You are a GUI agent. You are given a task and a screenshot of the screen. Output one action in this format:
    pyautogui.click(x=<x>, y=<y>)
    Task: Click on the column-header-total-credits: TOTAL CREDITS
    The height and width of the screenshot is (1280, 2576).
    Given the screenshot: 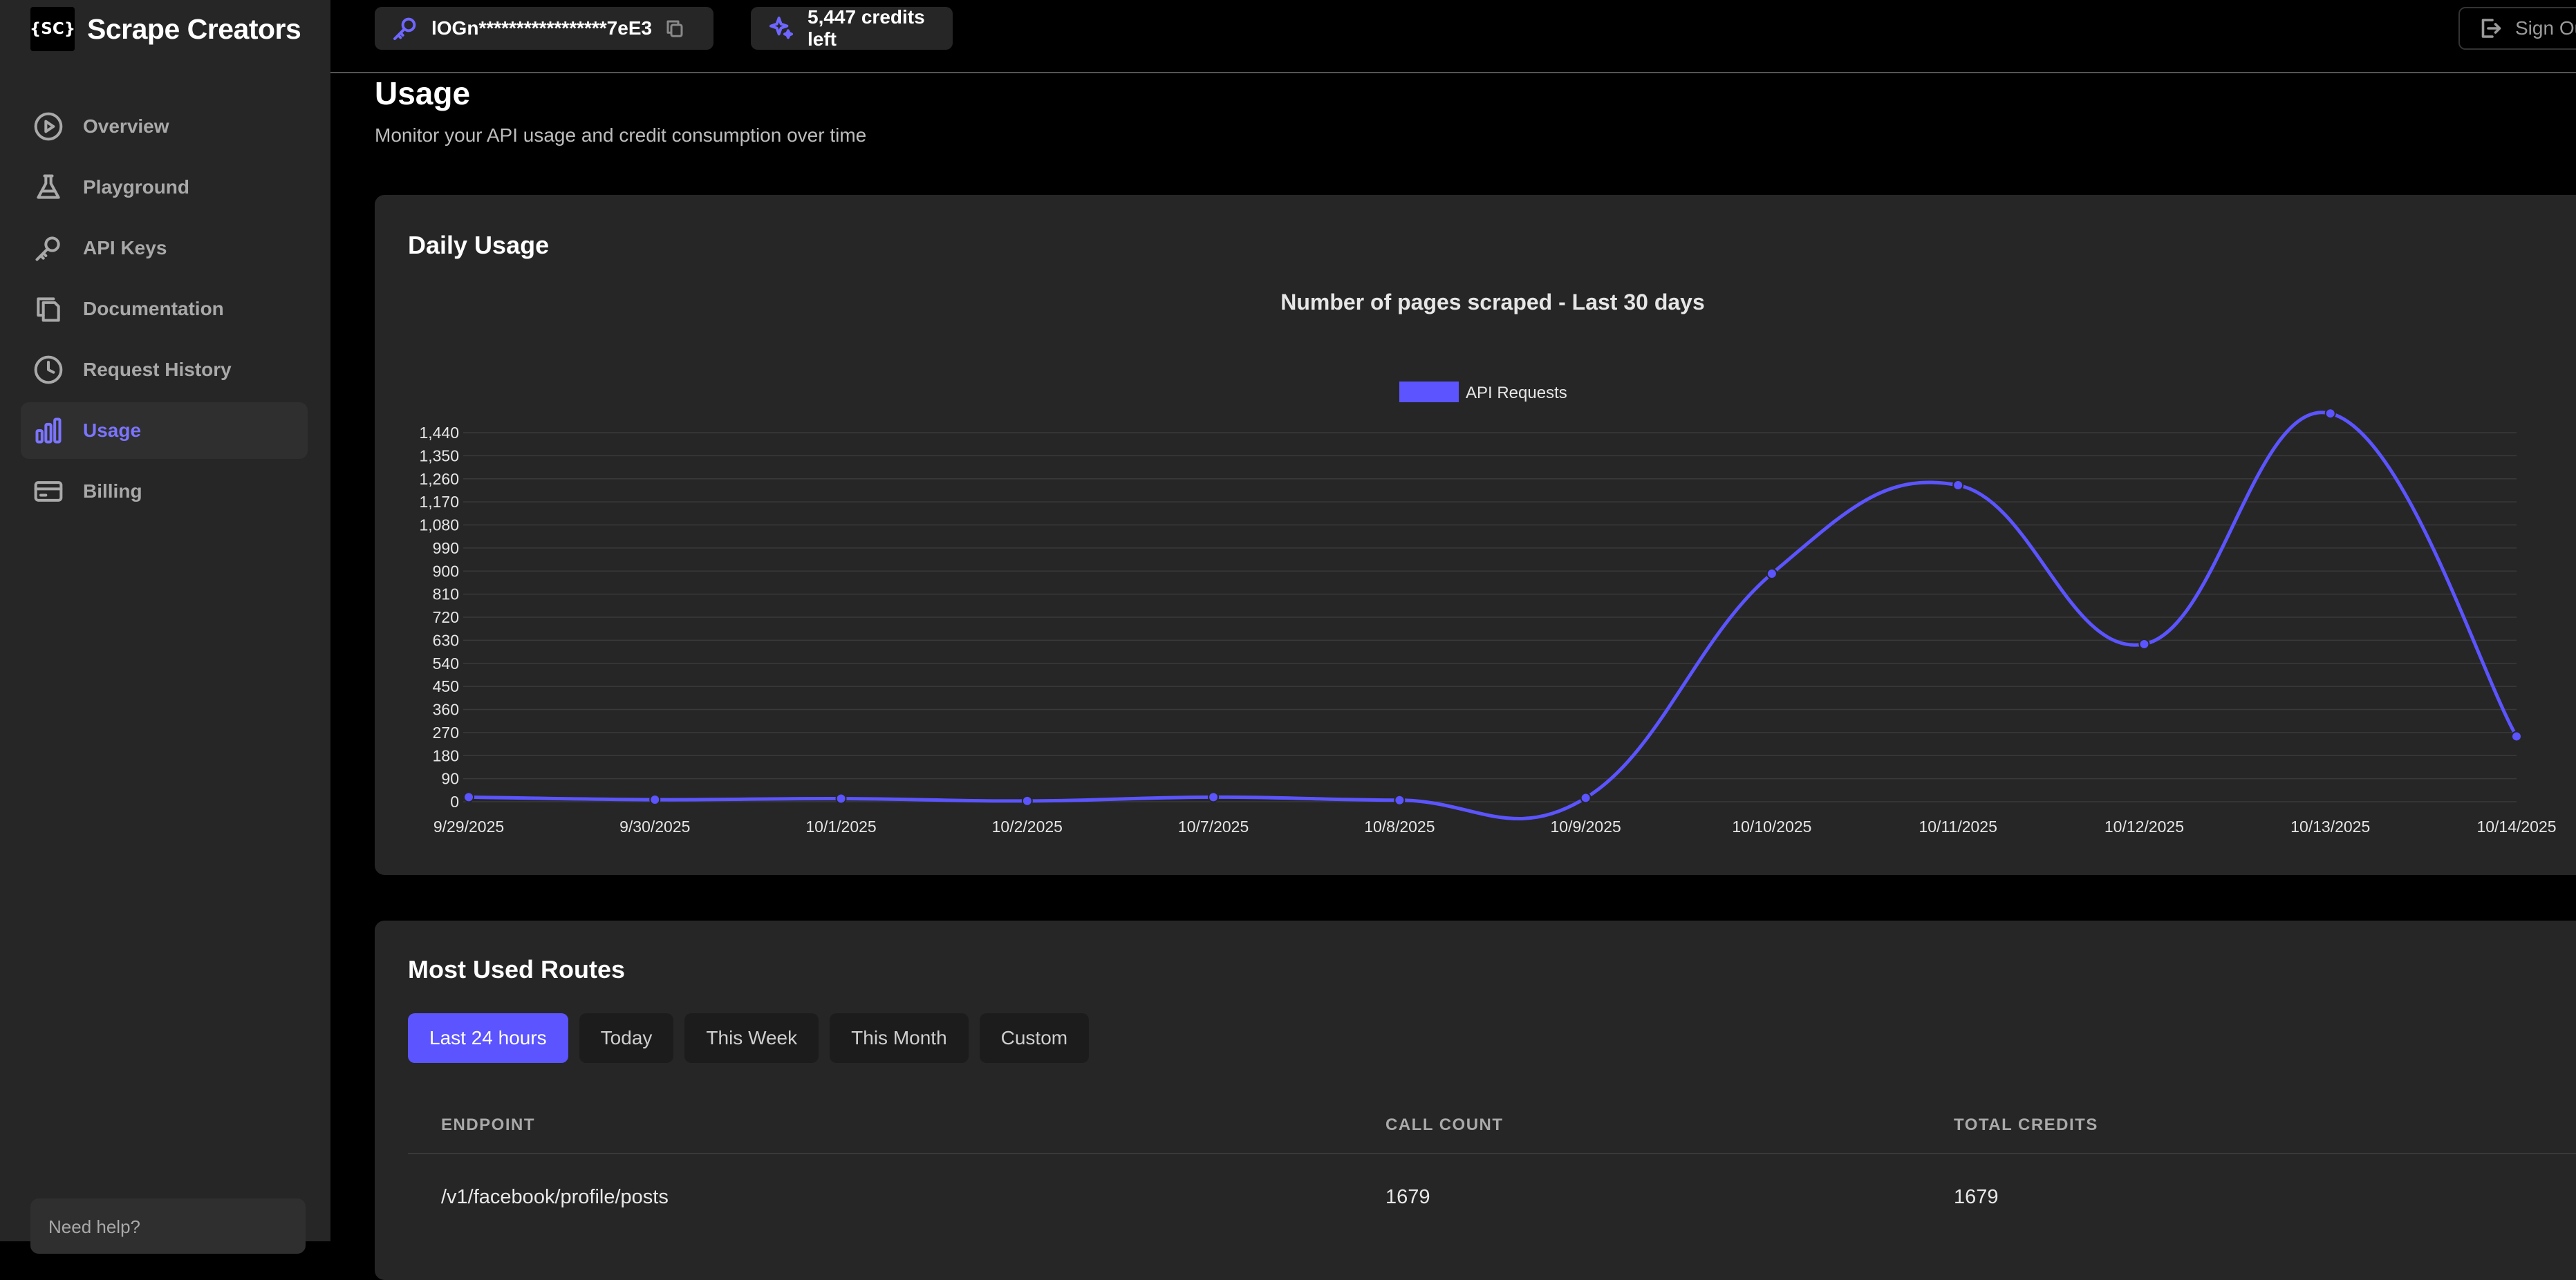 What is the action you would take?
    pyautogui.click(x=2026, y=1125)
    